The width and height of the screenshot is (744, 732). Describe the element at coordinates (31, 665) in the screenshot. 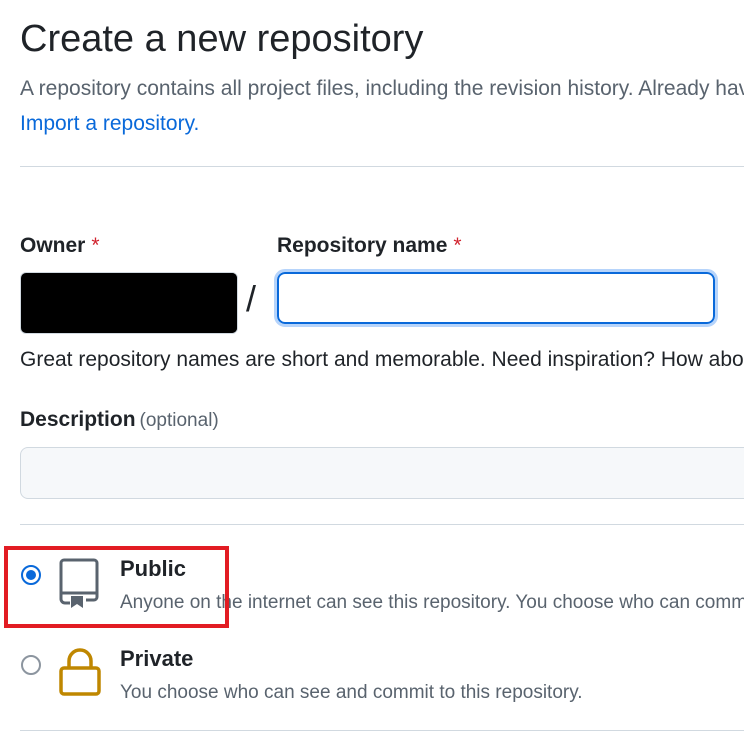

I see `private-radio` at that location.